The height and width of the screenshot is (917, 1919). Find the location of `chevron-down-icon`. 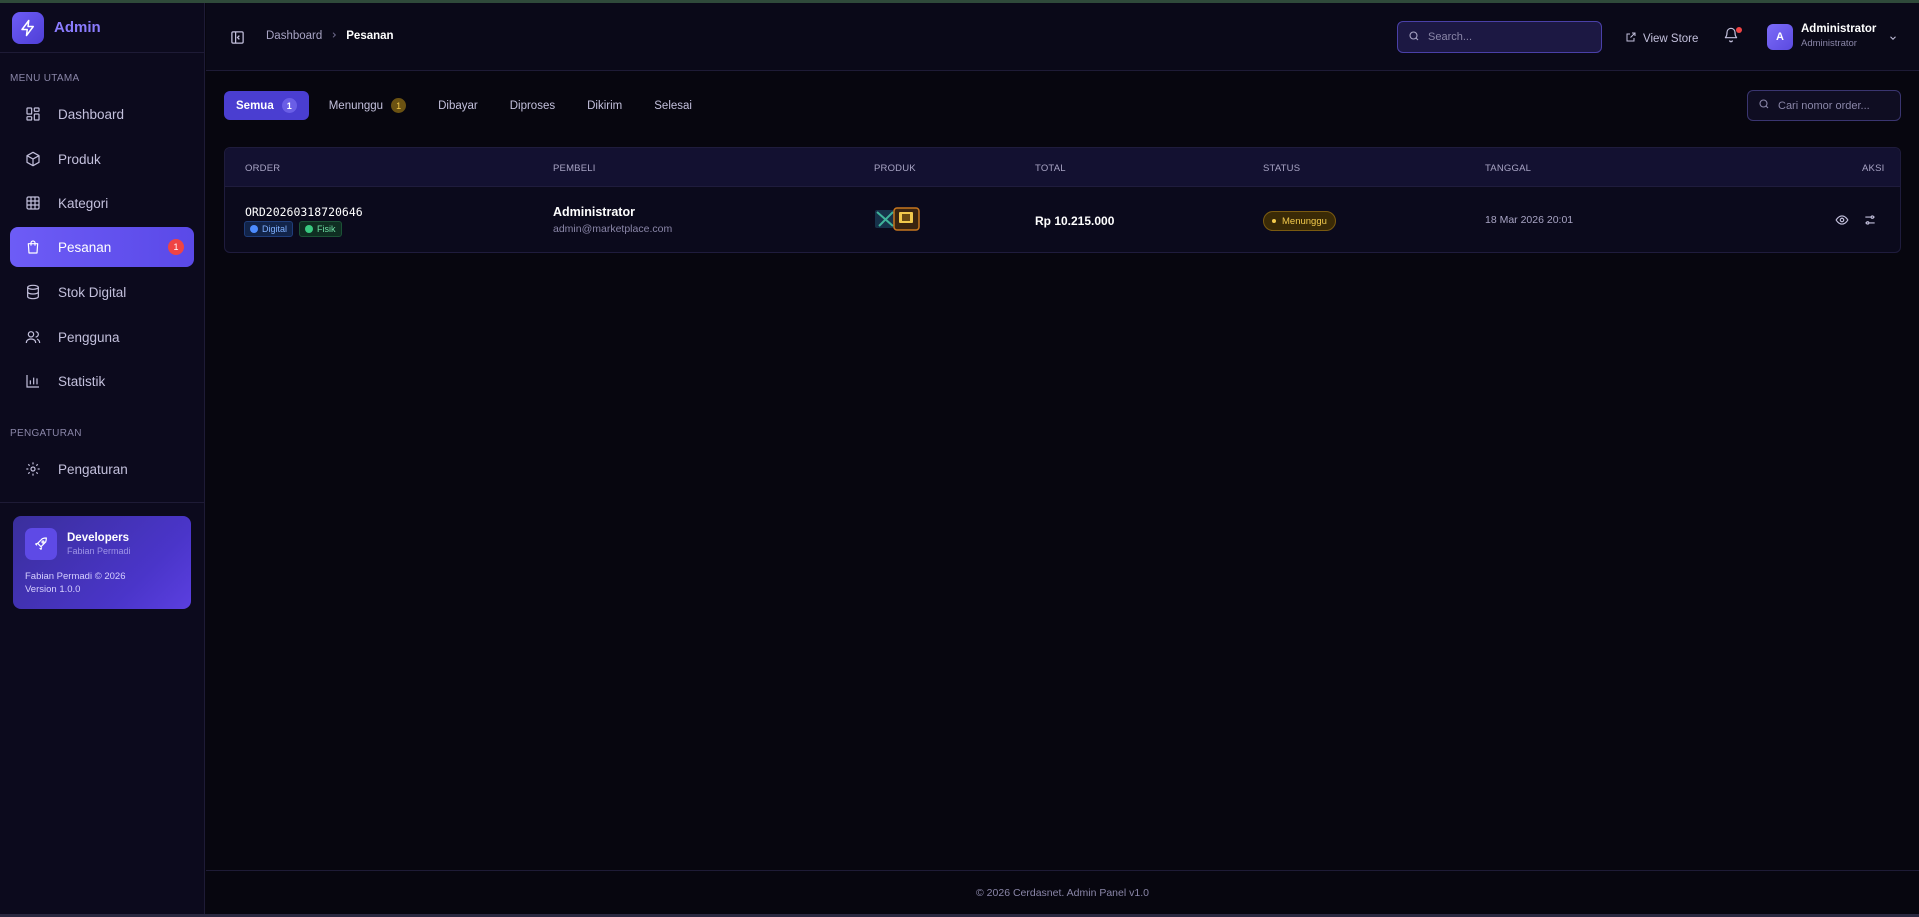

chevron-down-icon is located at coordinates (1893, 38).